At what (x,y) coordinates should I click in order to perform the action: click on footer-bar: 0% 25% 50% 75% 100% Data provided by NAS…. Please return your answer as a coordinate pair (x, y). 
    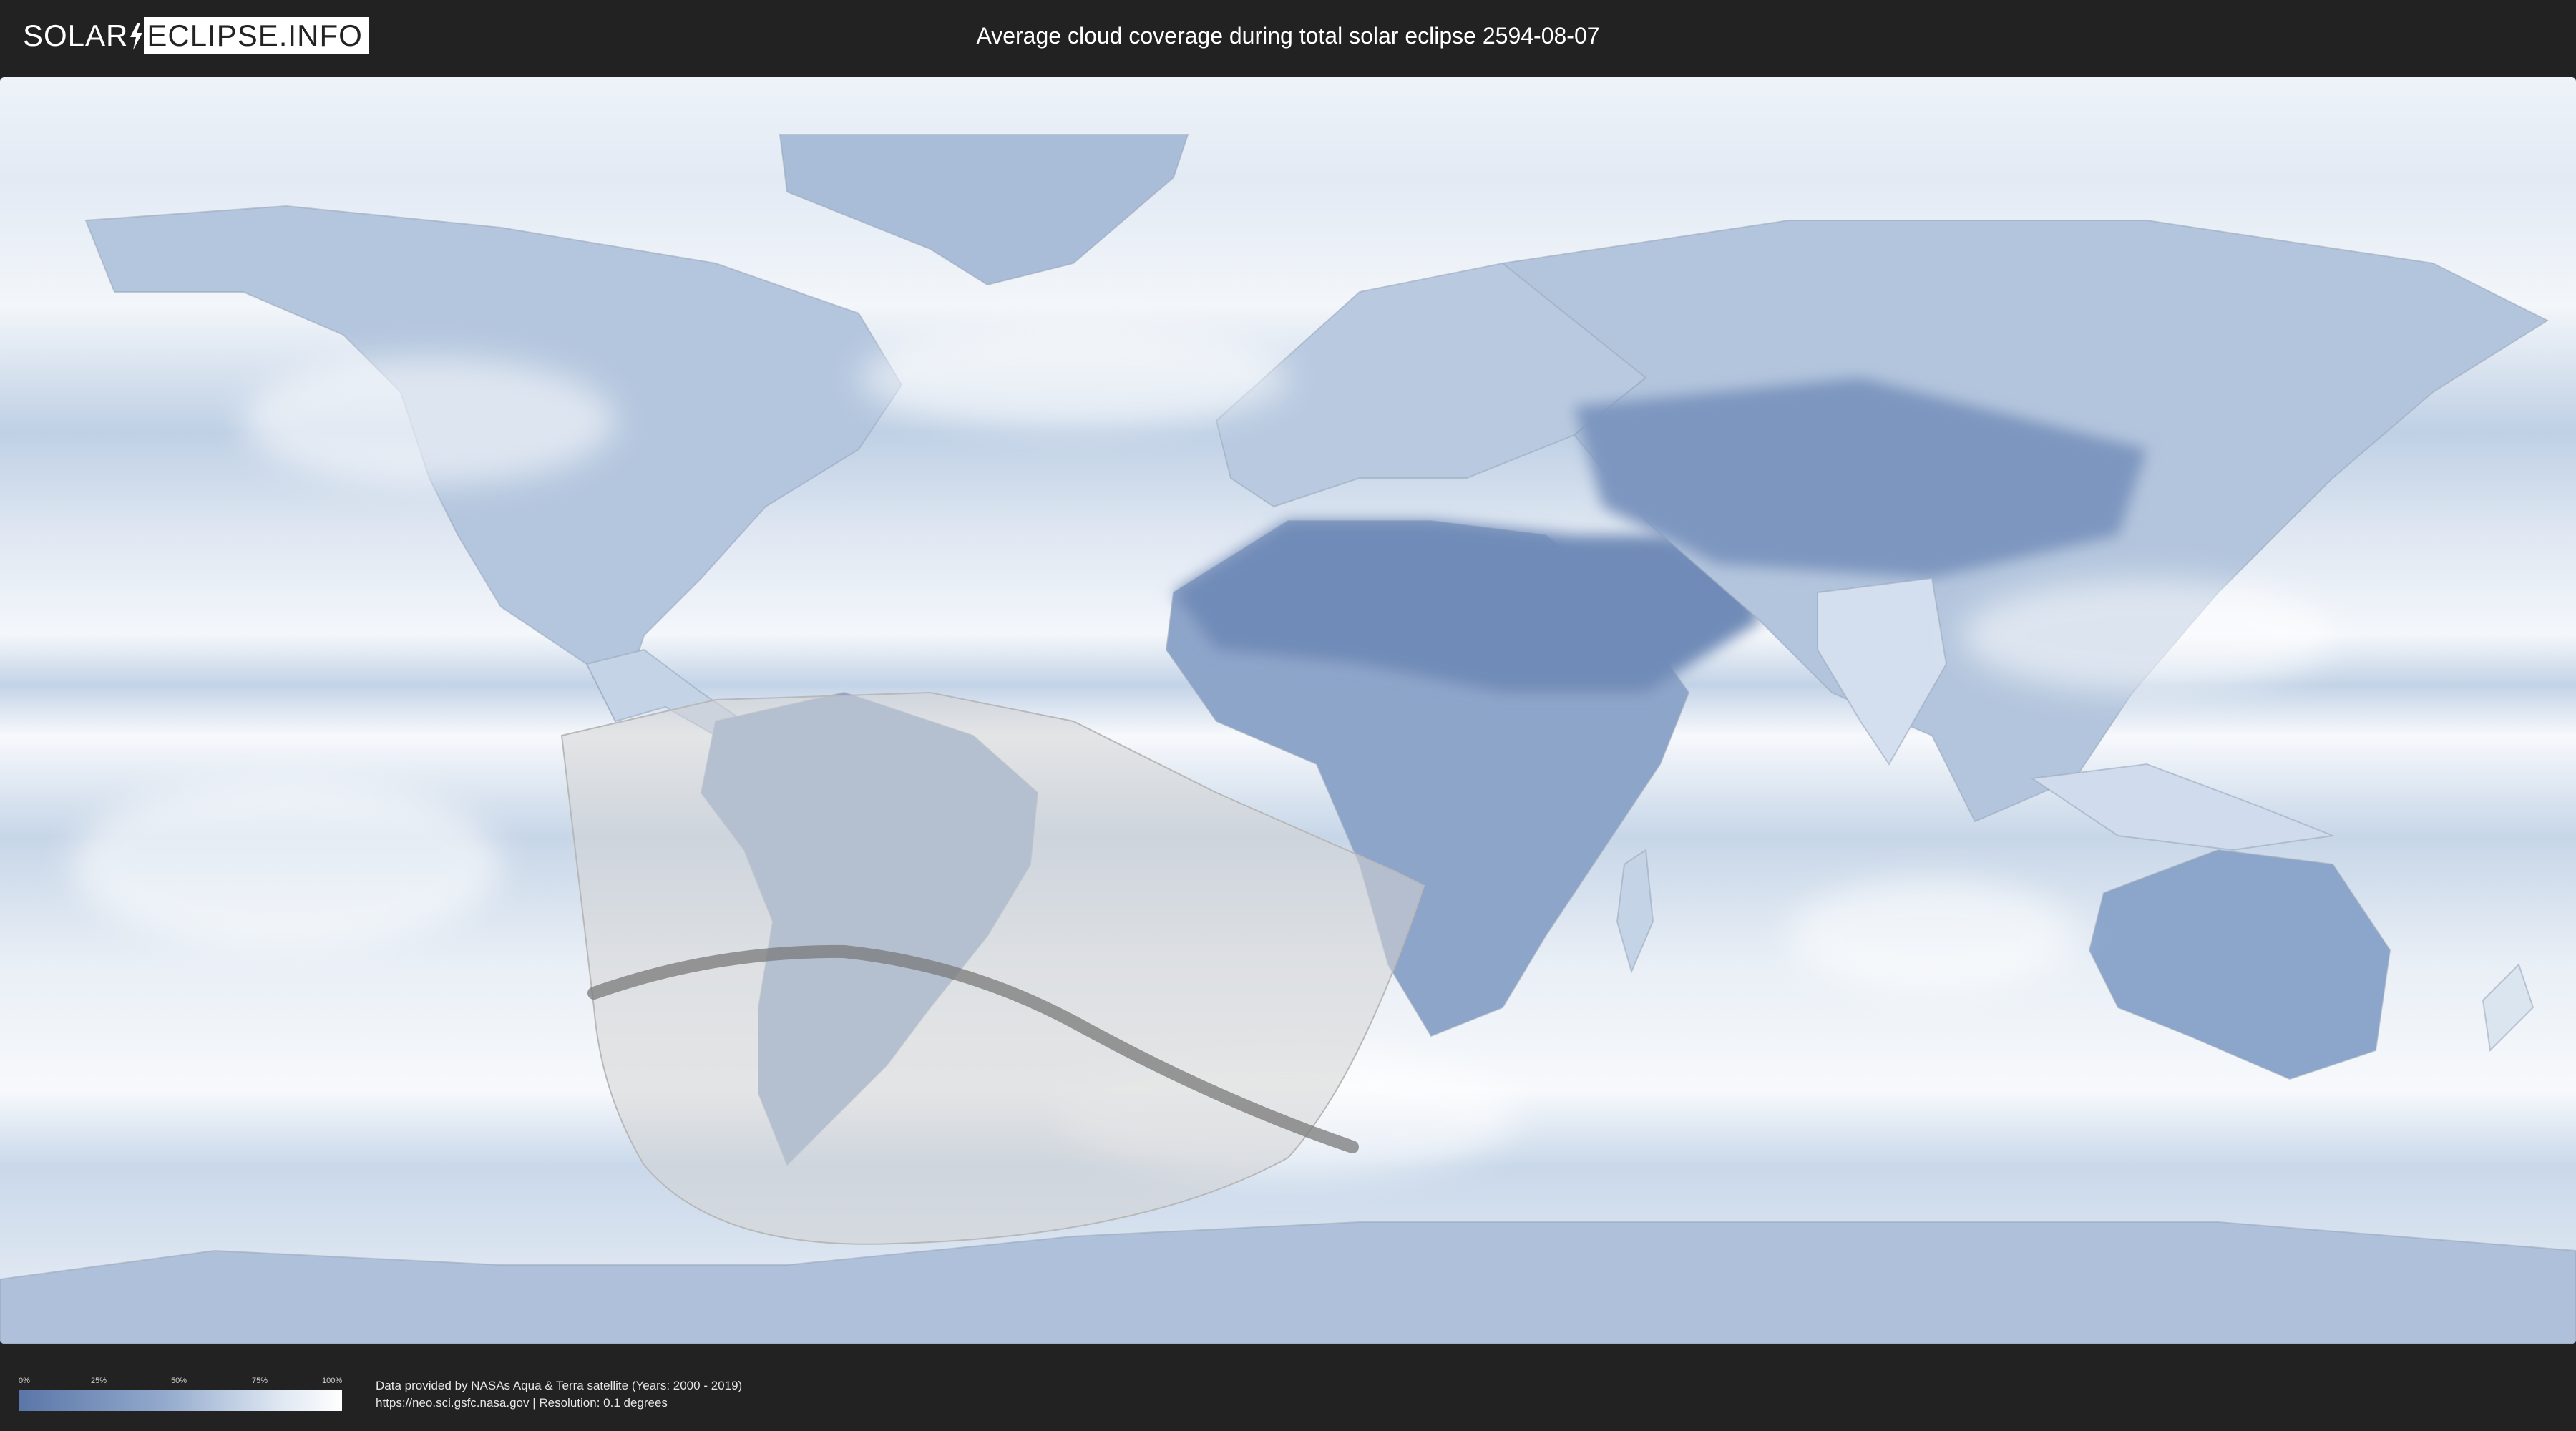
    Looking at the image, I should click on (1288, 1394).